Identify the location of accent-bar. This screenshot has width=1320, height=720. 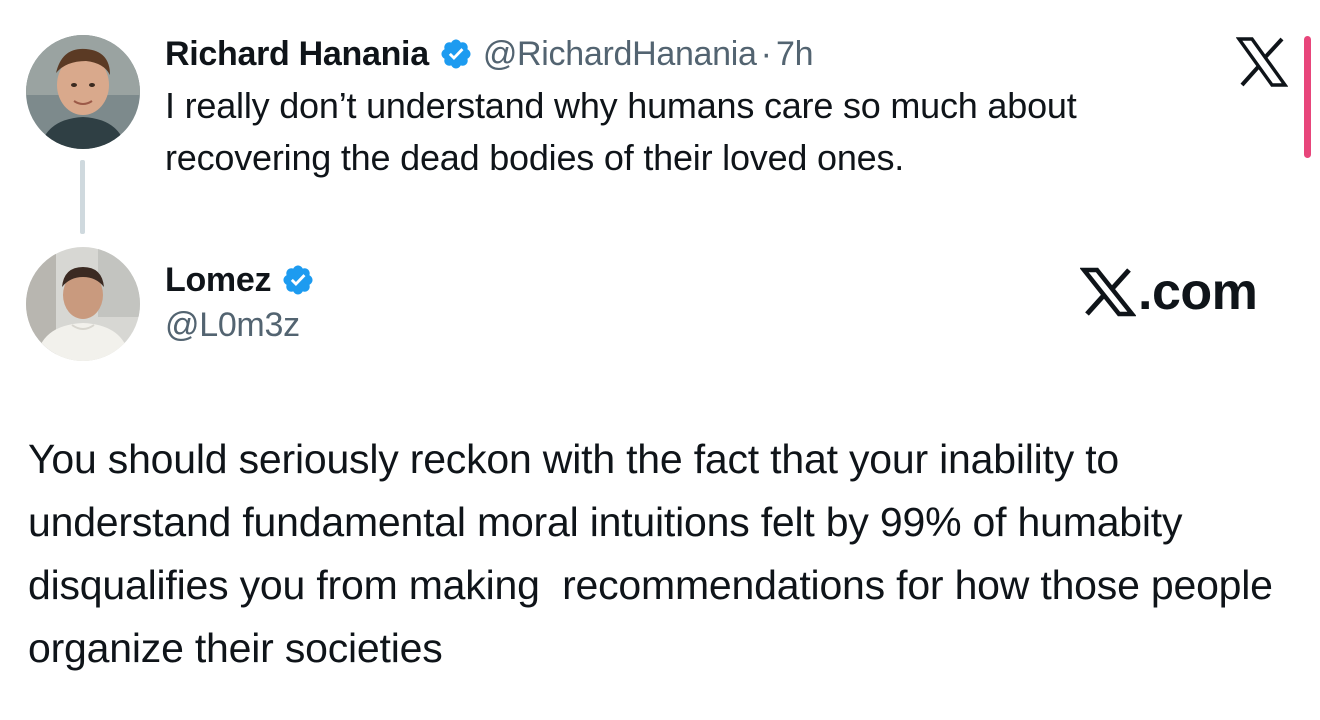
(1307, 97).